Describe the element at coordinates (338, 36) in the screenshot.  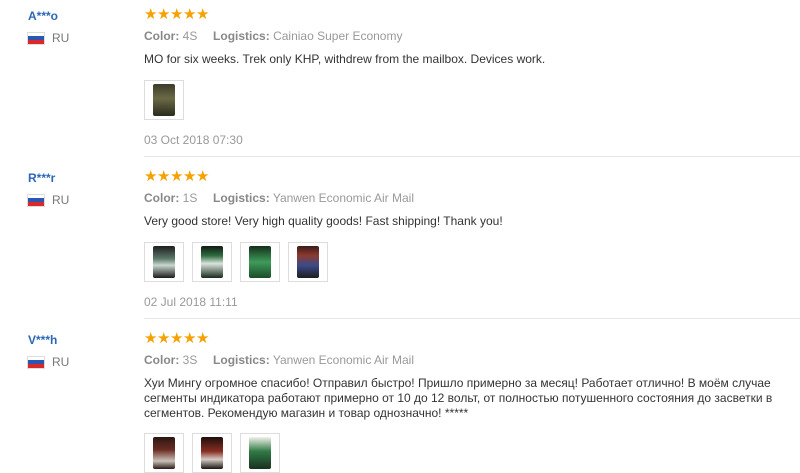
I see `logistics-value: Cainiao Super Economy` at that location.